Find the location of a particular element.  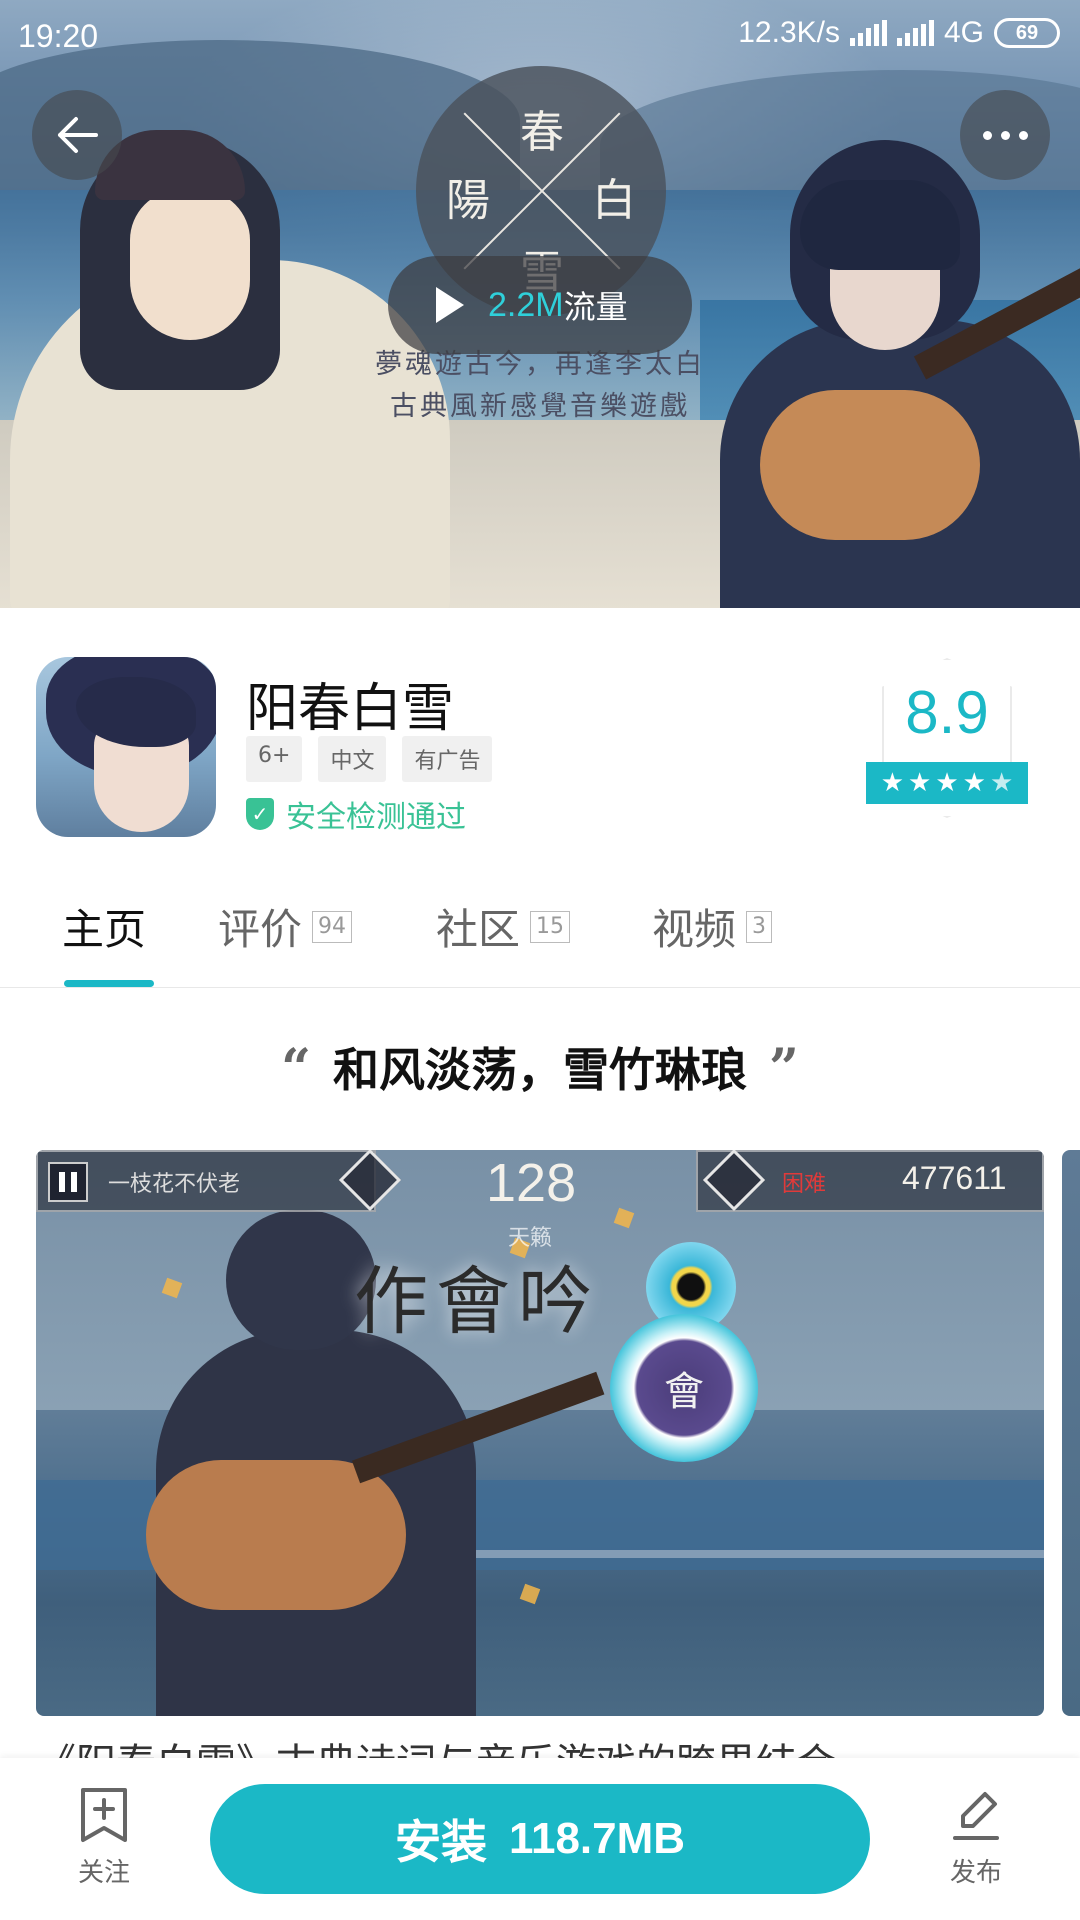

publish-button: 发布 is located at coordinates (976, 1837).